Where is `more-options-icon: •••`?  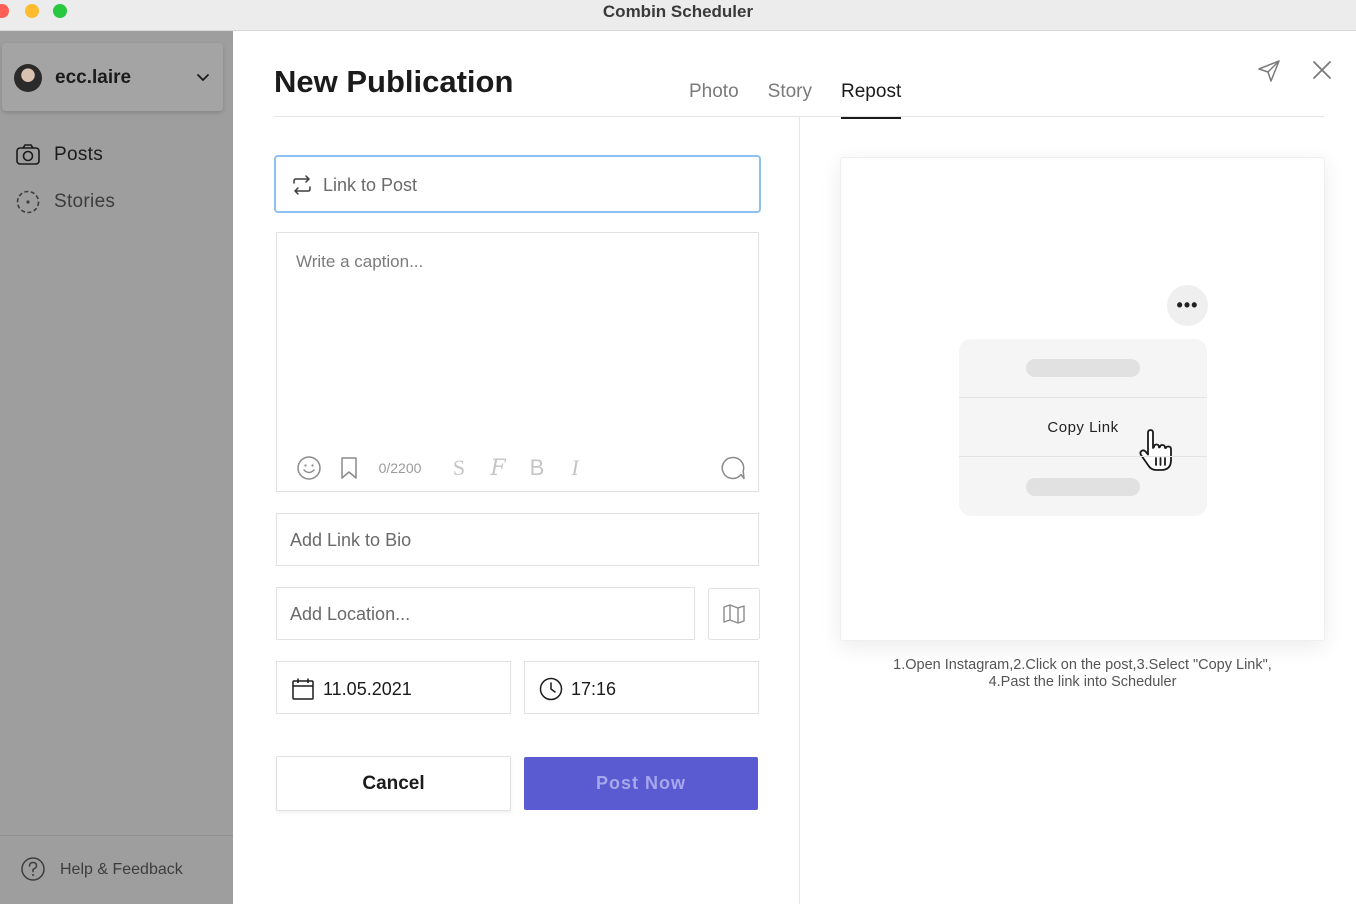
more-options-icon: ••• is located at coordinates (1187, 305).